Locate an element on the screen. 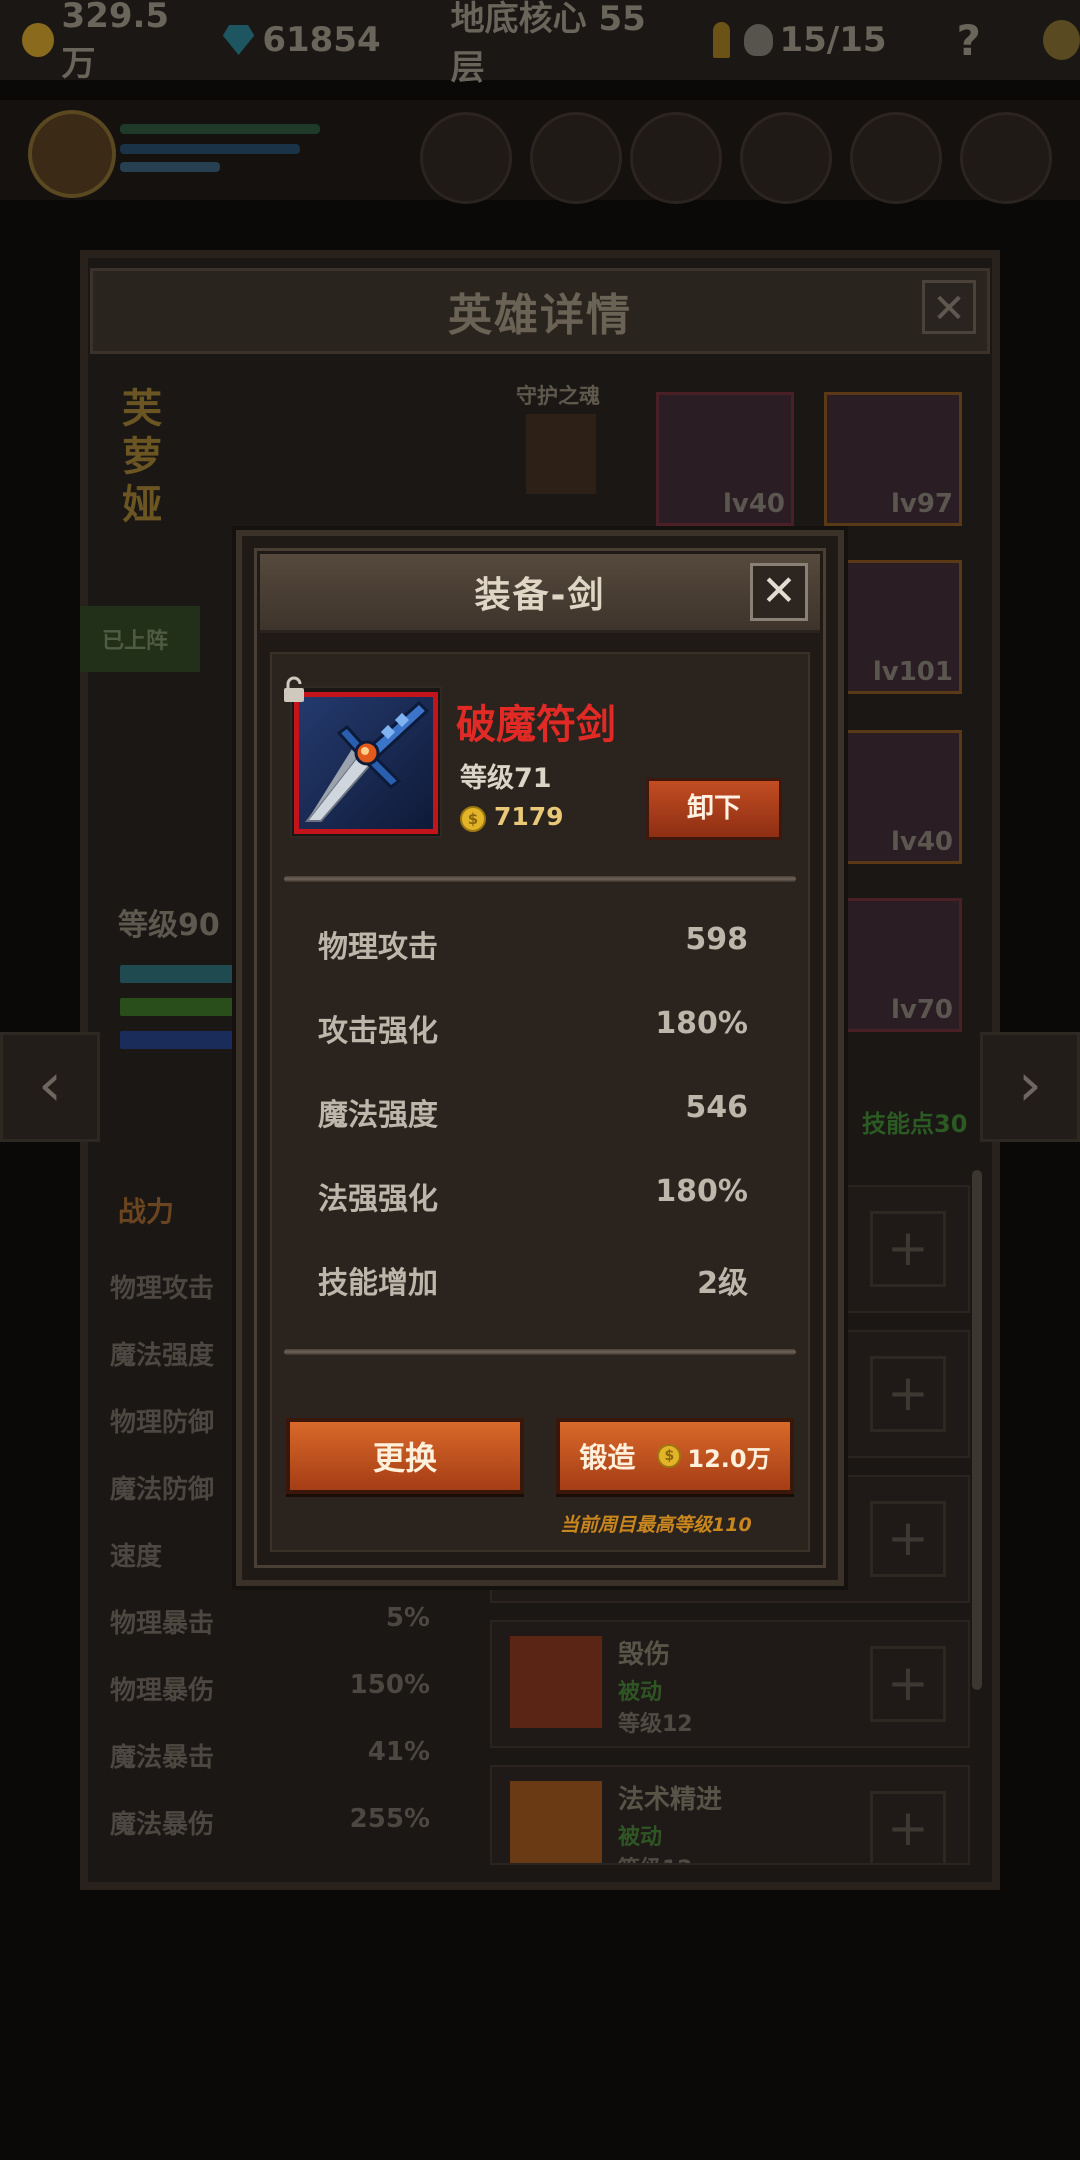 The image size is (1080, 2160). next-hero-button: › is located at coordinates (1030, 1087).